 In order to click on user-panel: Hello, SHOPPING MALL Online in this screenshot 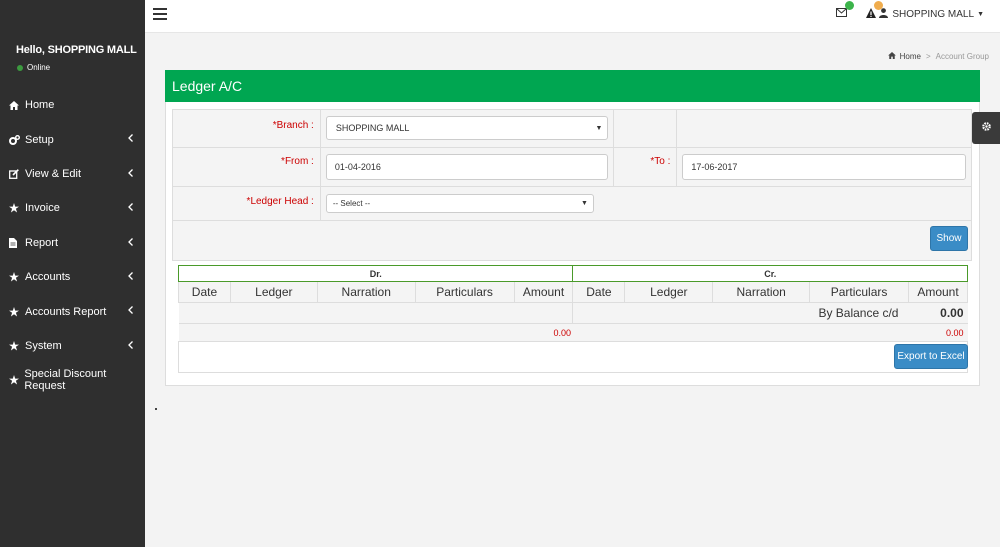, I will do `click(72, 44)`.